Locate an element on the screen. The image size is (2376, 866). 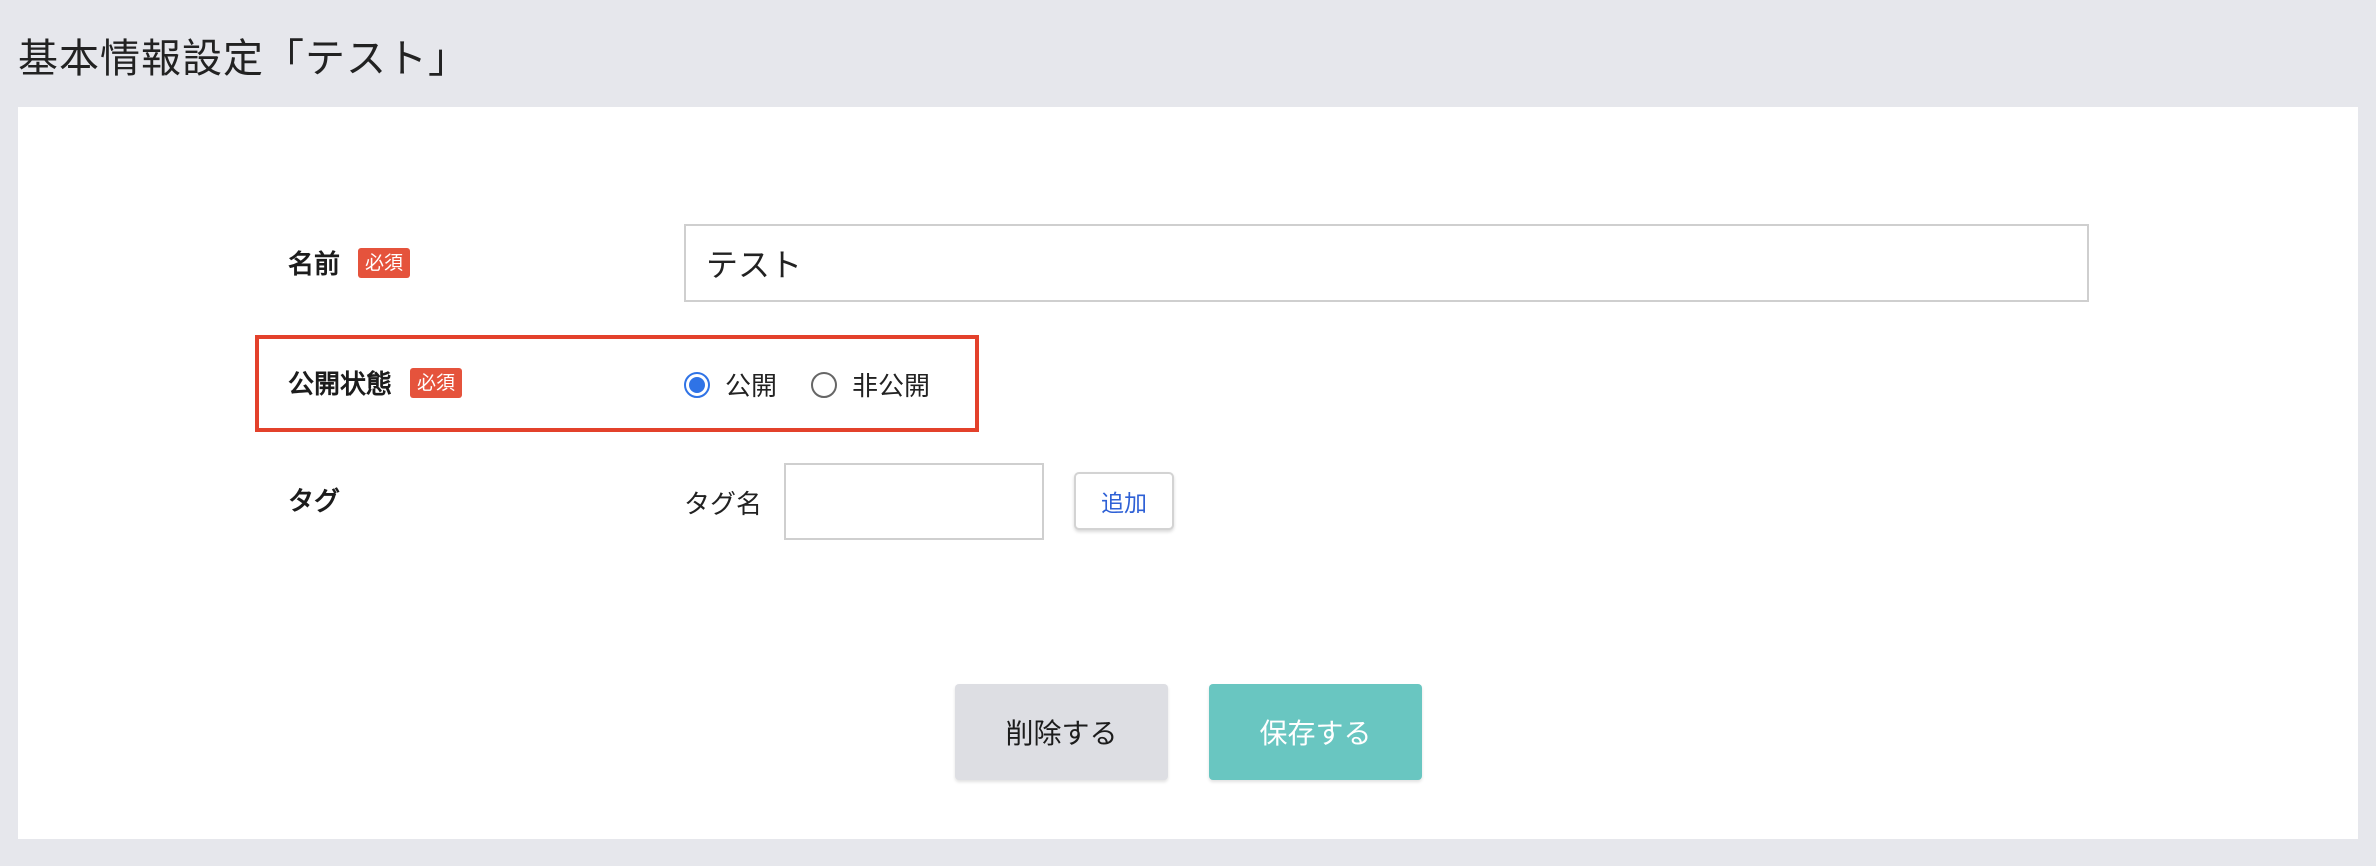
radio-public-selected-icon is located at coordinates (697, 384).